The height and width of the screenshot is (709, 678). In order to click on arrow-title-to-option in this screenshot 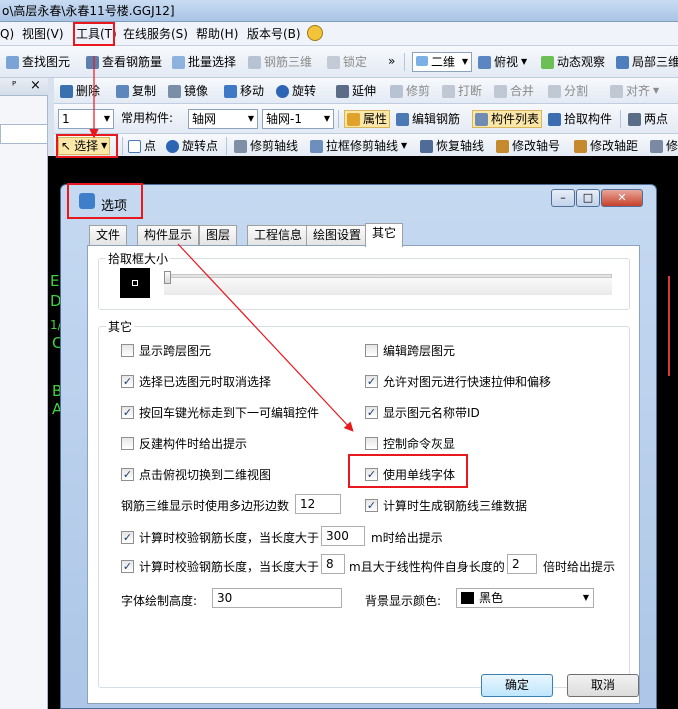, I will do `click(265, 337)`.